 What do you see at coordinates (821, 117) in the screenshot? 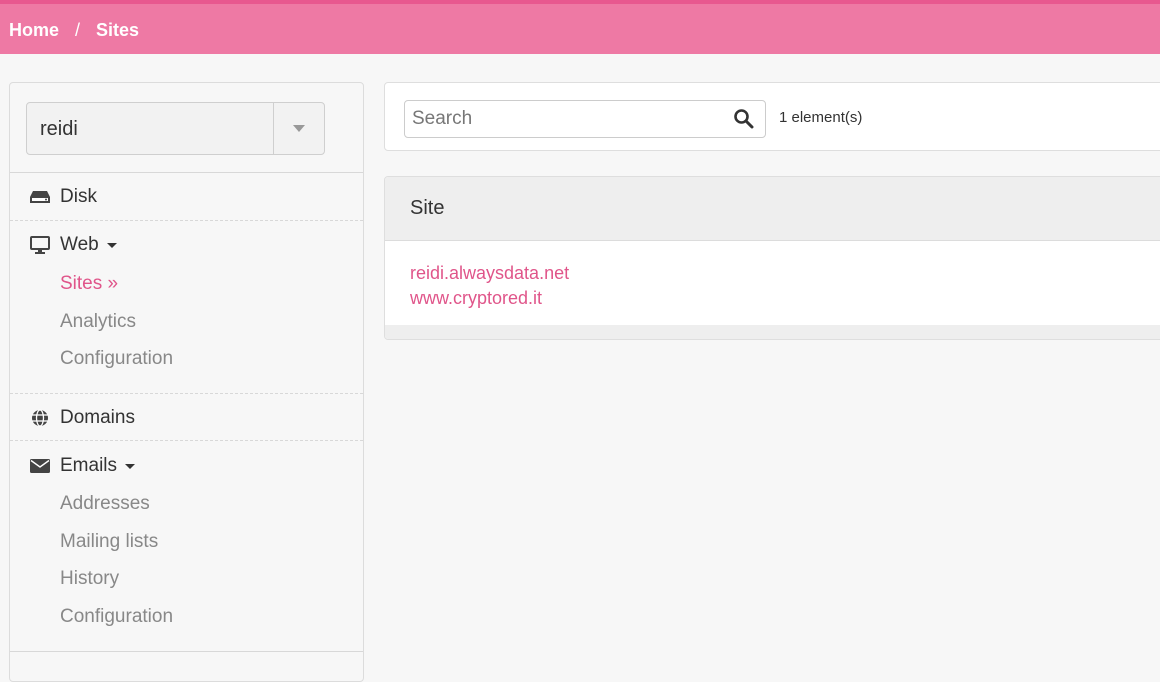
I see `element-count: 1 element(s)` at bounding box center [821, 117].